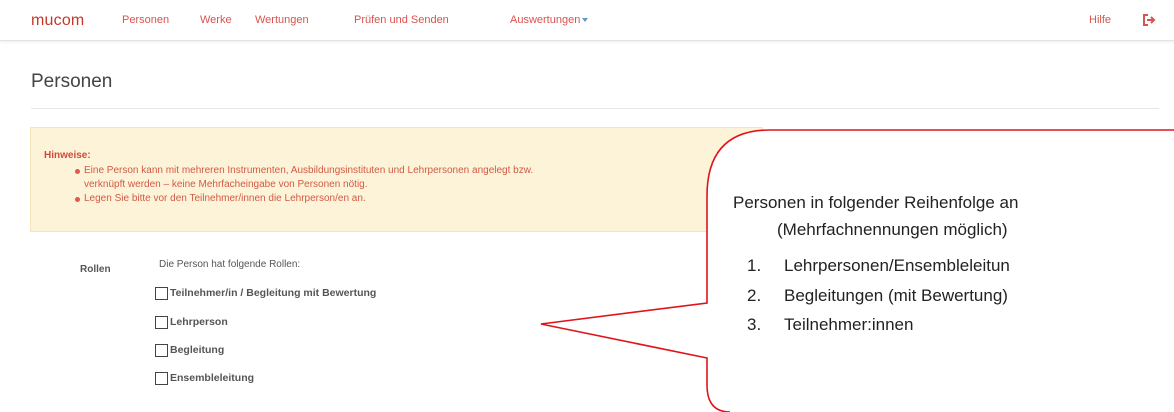 This screenshot has height=412, width=1174. I want to click on callout-item-1: 1. Lehrpersonen/Ensembleleitun, so click(878, 266).